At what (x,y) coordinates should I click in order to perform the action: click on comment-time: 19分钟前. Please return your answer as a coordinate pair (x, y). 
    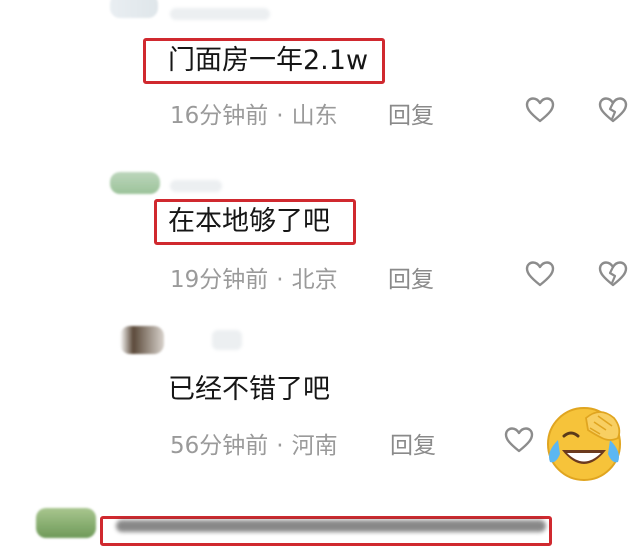
    Looking at the image, I should click on (219, 280).